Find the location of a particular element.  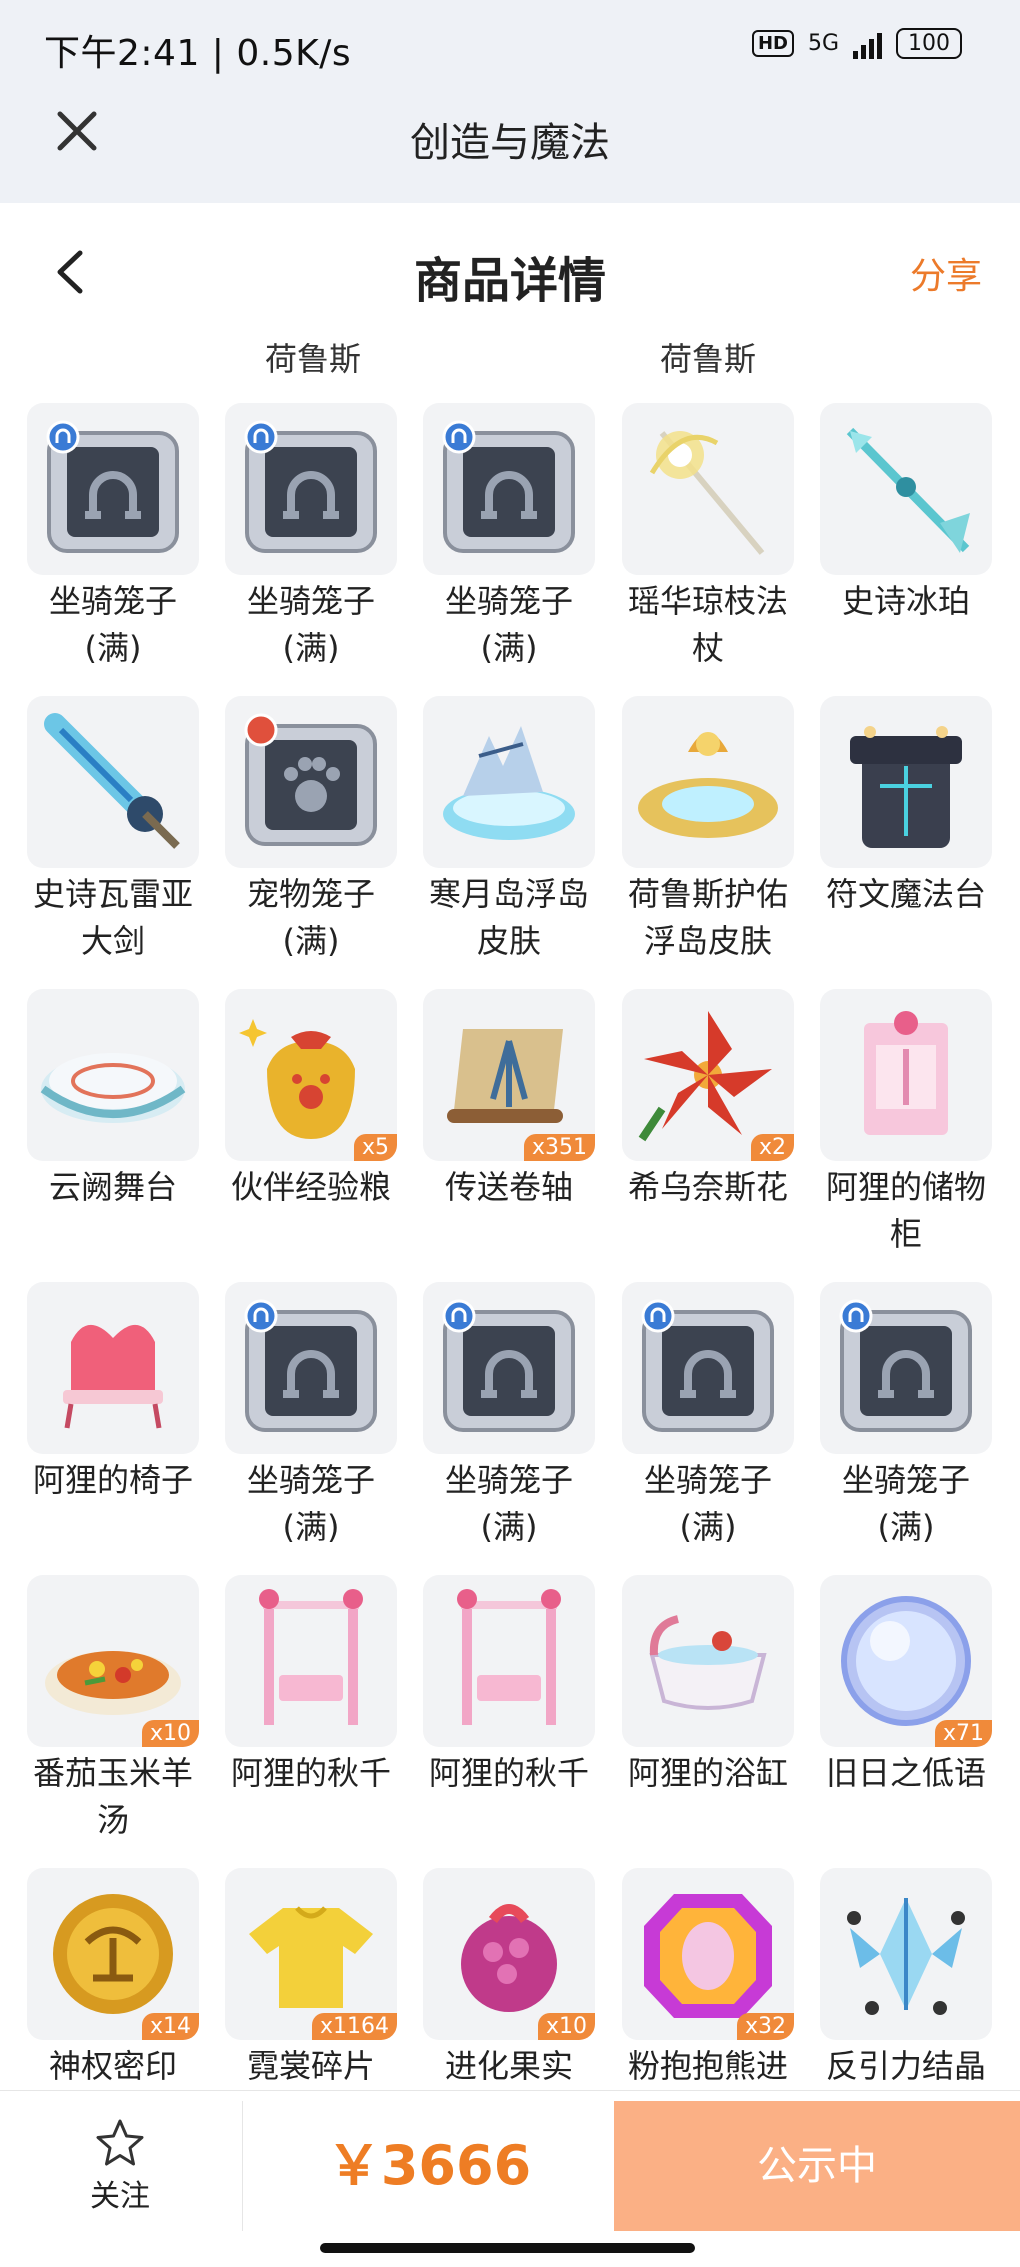

quantity-badge: x351 is located at coordinates (559, 1147).